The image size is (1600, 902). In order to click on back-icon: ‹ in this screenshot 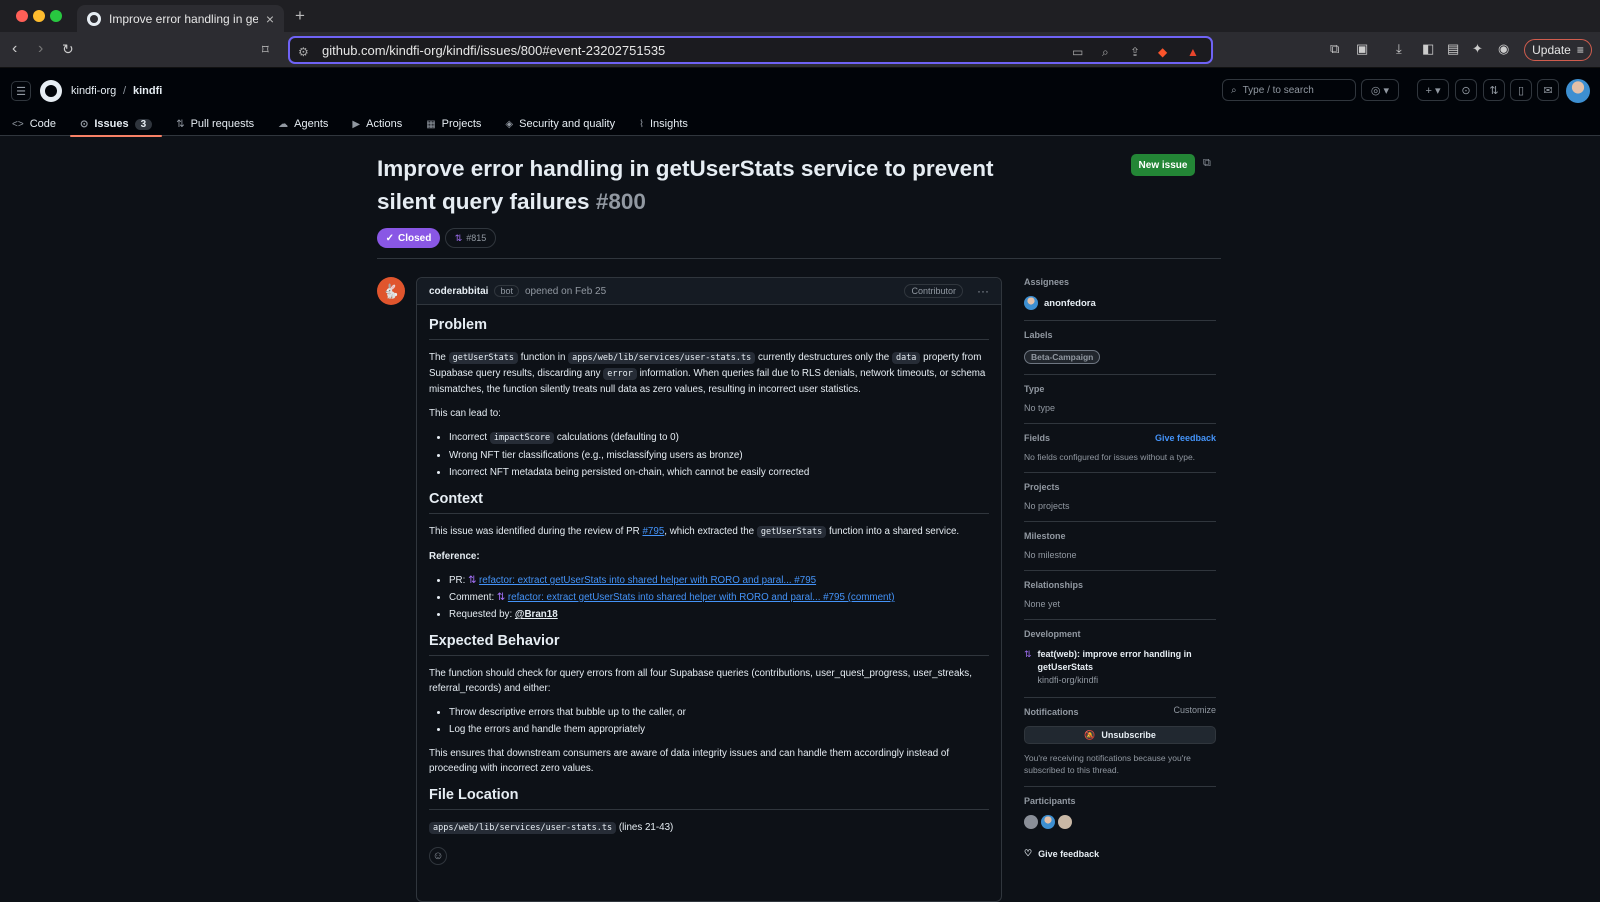, I will do `click(14, 49)`.